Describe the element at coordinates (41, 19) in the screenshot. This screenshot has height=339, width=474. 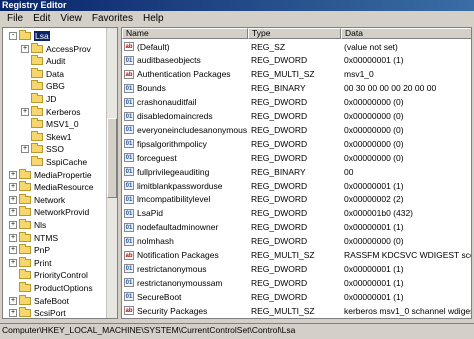
I see `menu-edit: Edit` at that location.